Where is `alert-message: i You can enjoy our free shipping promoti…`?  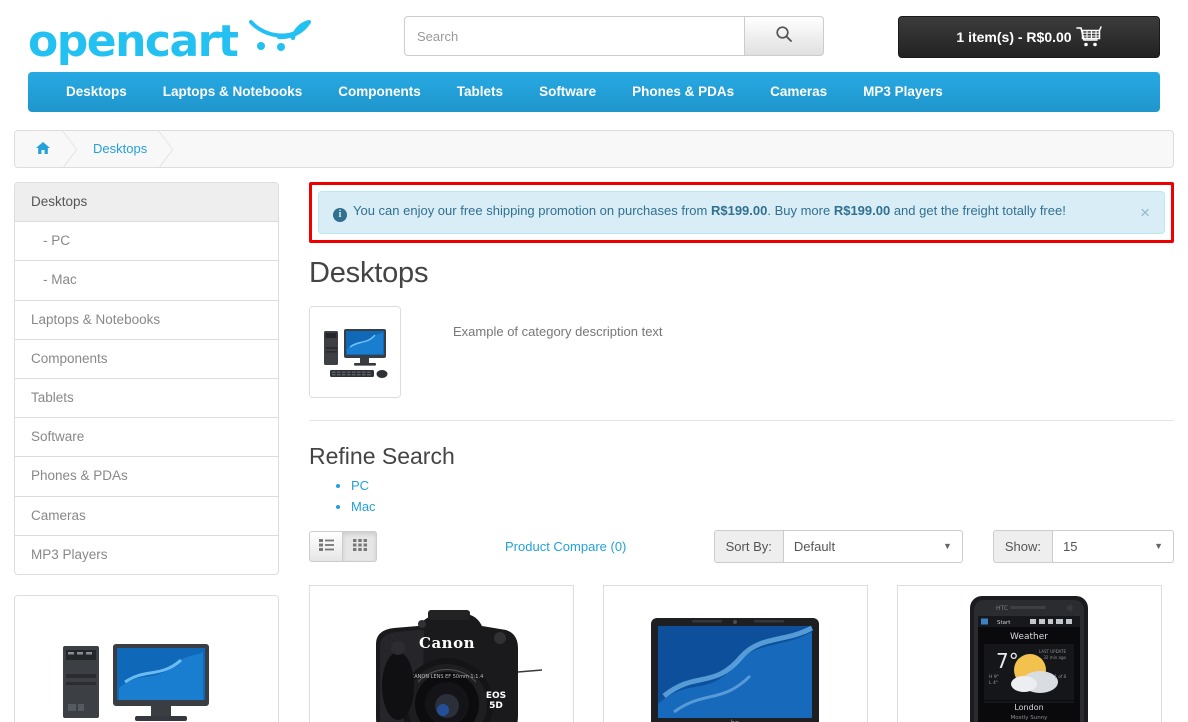
alert-message: i You can enjoy our free shipping promoti… is located at coordinates (730, 212).